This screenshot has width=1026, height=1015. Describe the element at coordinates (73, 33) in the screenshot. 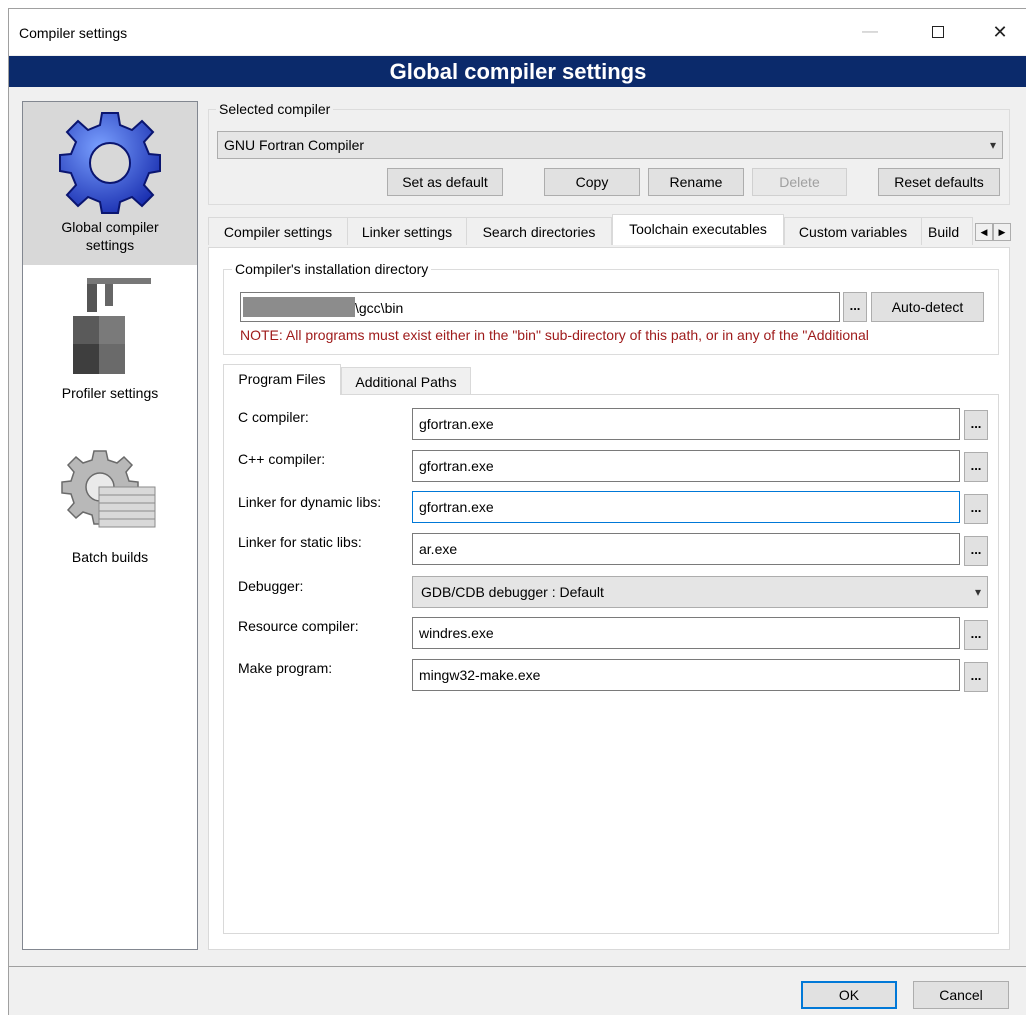

I see `window-title: Compiler settings` at that location.